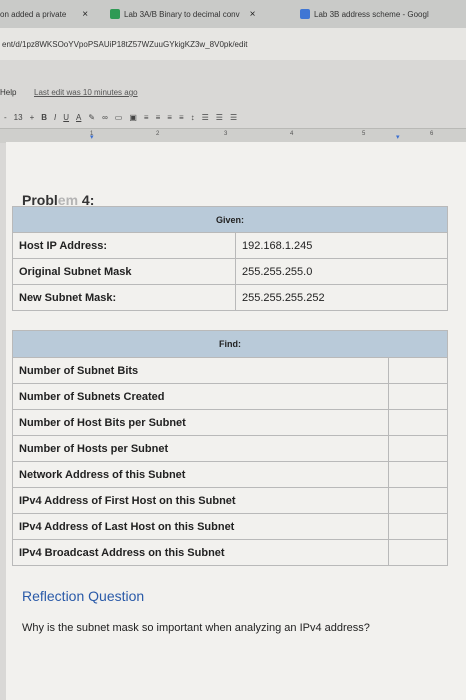 Image resolution: width=466 pixels, height=700 pixels. I want to click on given-value-original-mask: 255.255.255.0, so click(341, 271).